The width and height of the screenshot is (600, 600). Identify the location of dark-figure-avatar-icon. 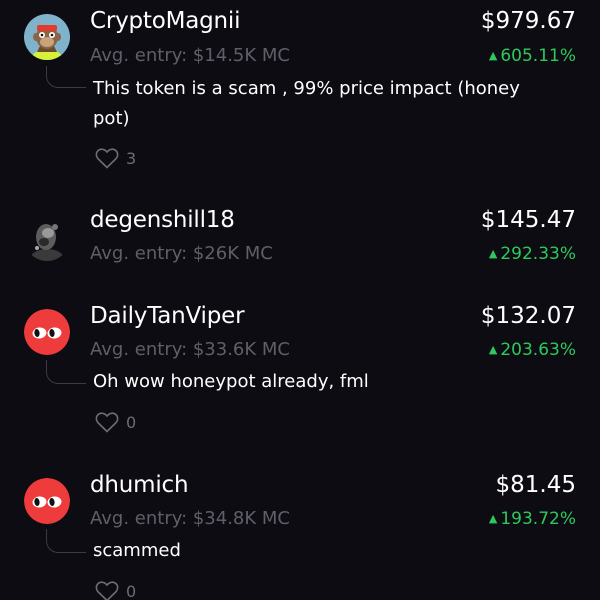
(47, 238).